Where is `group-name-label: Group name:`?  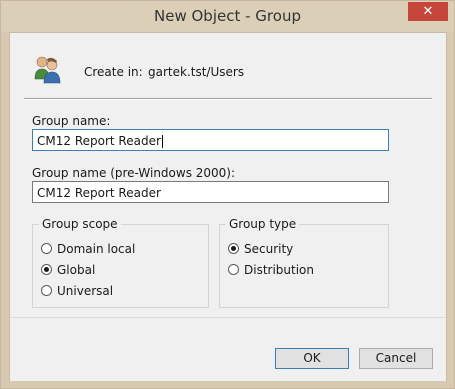
group-name-label: Group name: is located at coordinates (71, 121).